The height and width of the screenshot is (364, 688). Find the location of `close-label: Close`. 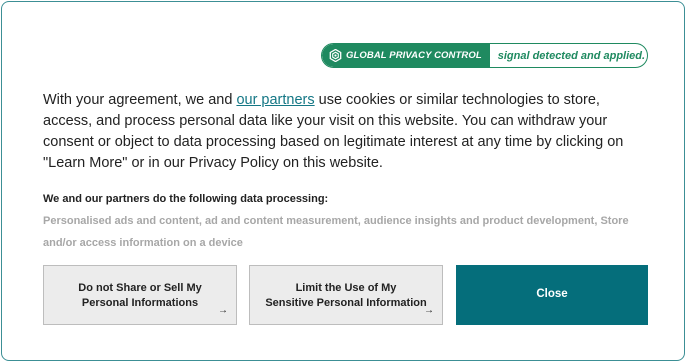

close-label: Close is located at coordinates (552, 294).